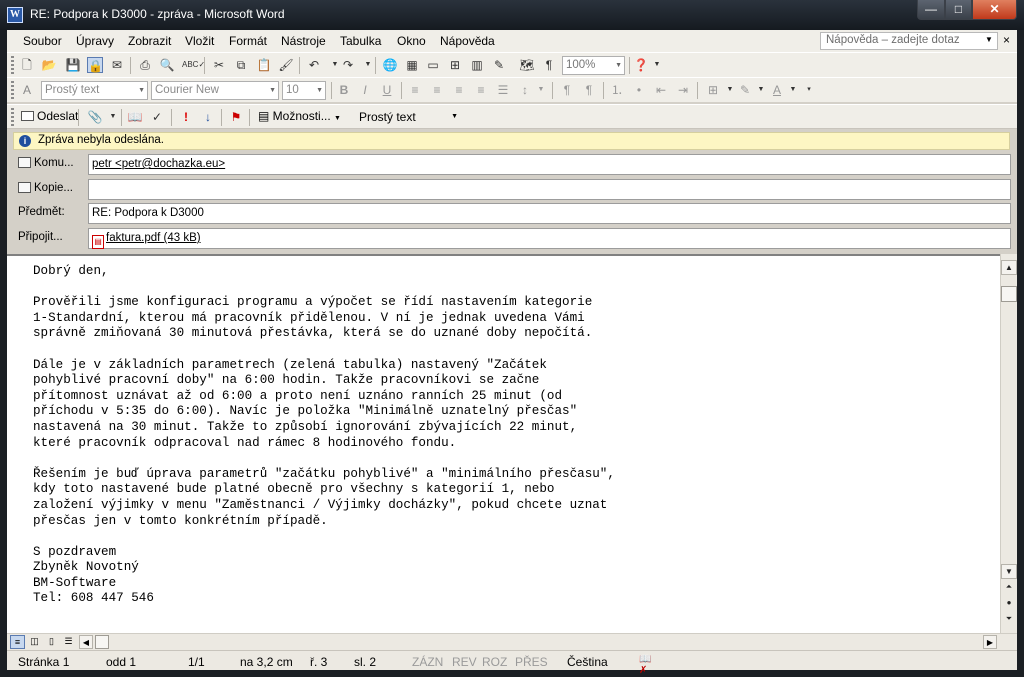 The height and width of the screenshot is (677, 1024). What do you see at coordinates (990, 642) in the screenshot?
I see `scroll-right-icon: ▶` at bounding box center [990, 642].